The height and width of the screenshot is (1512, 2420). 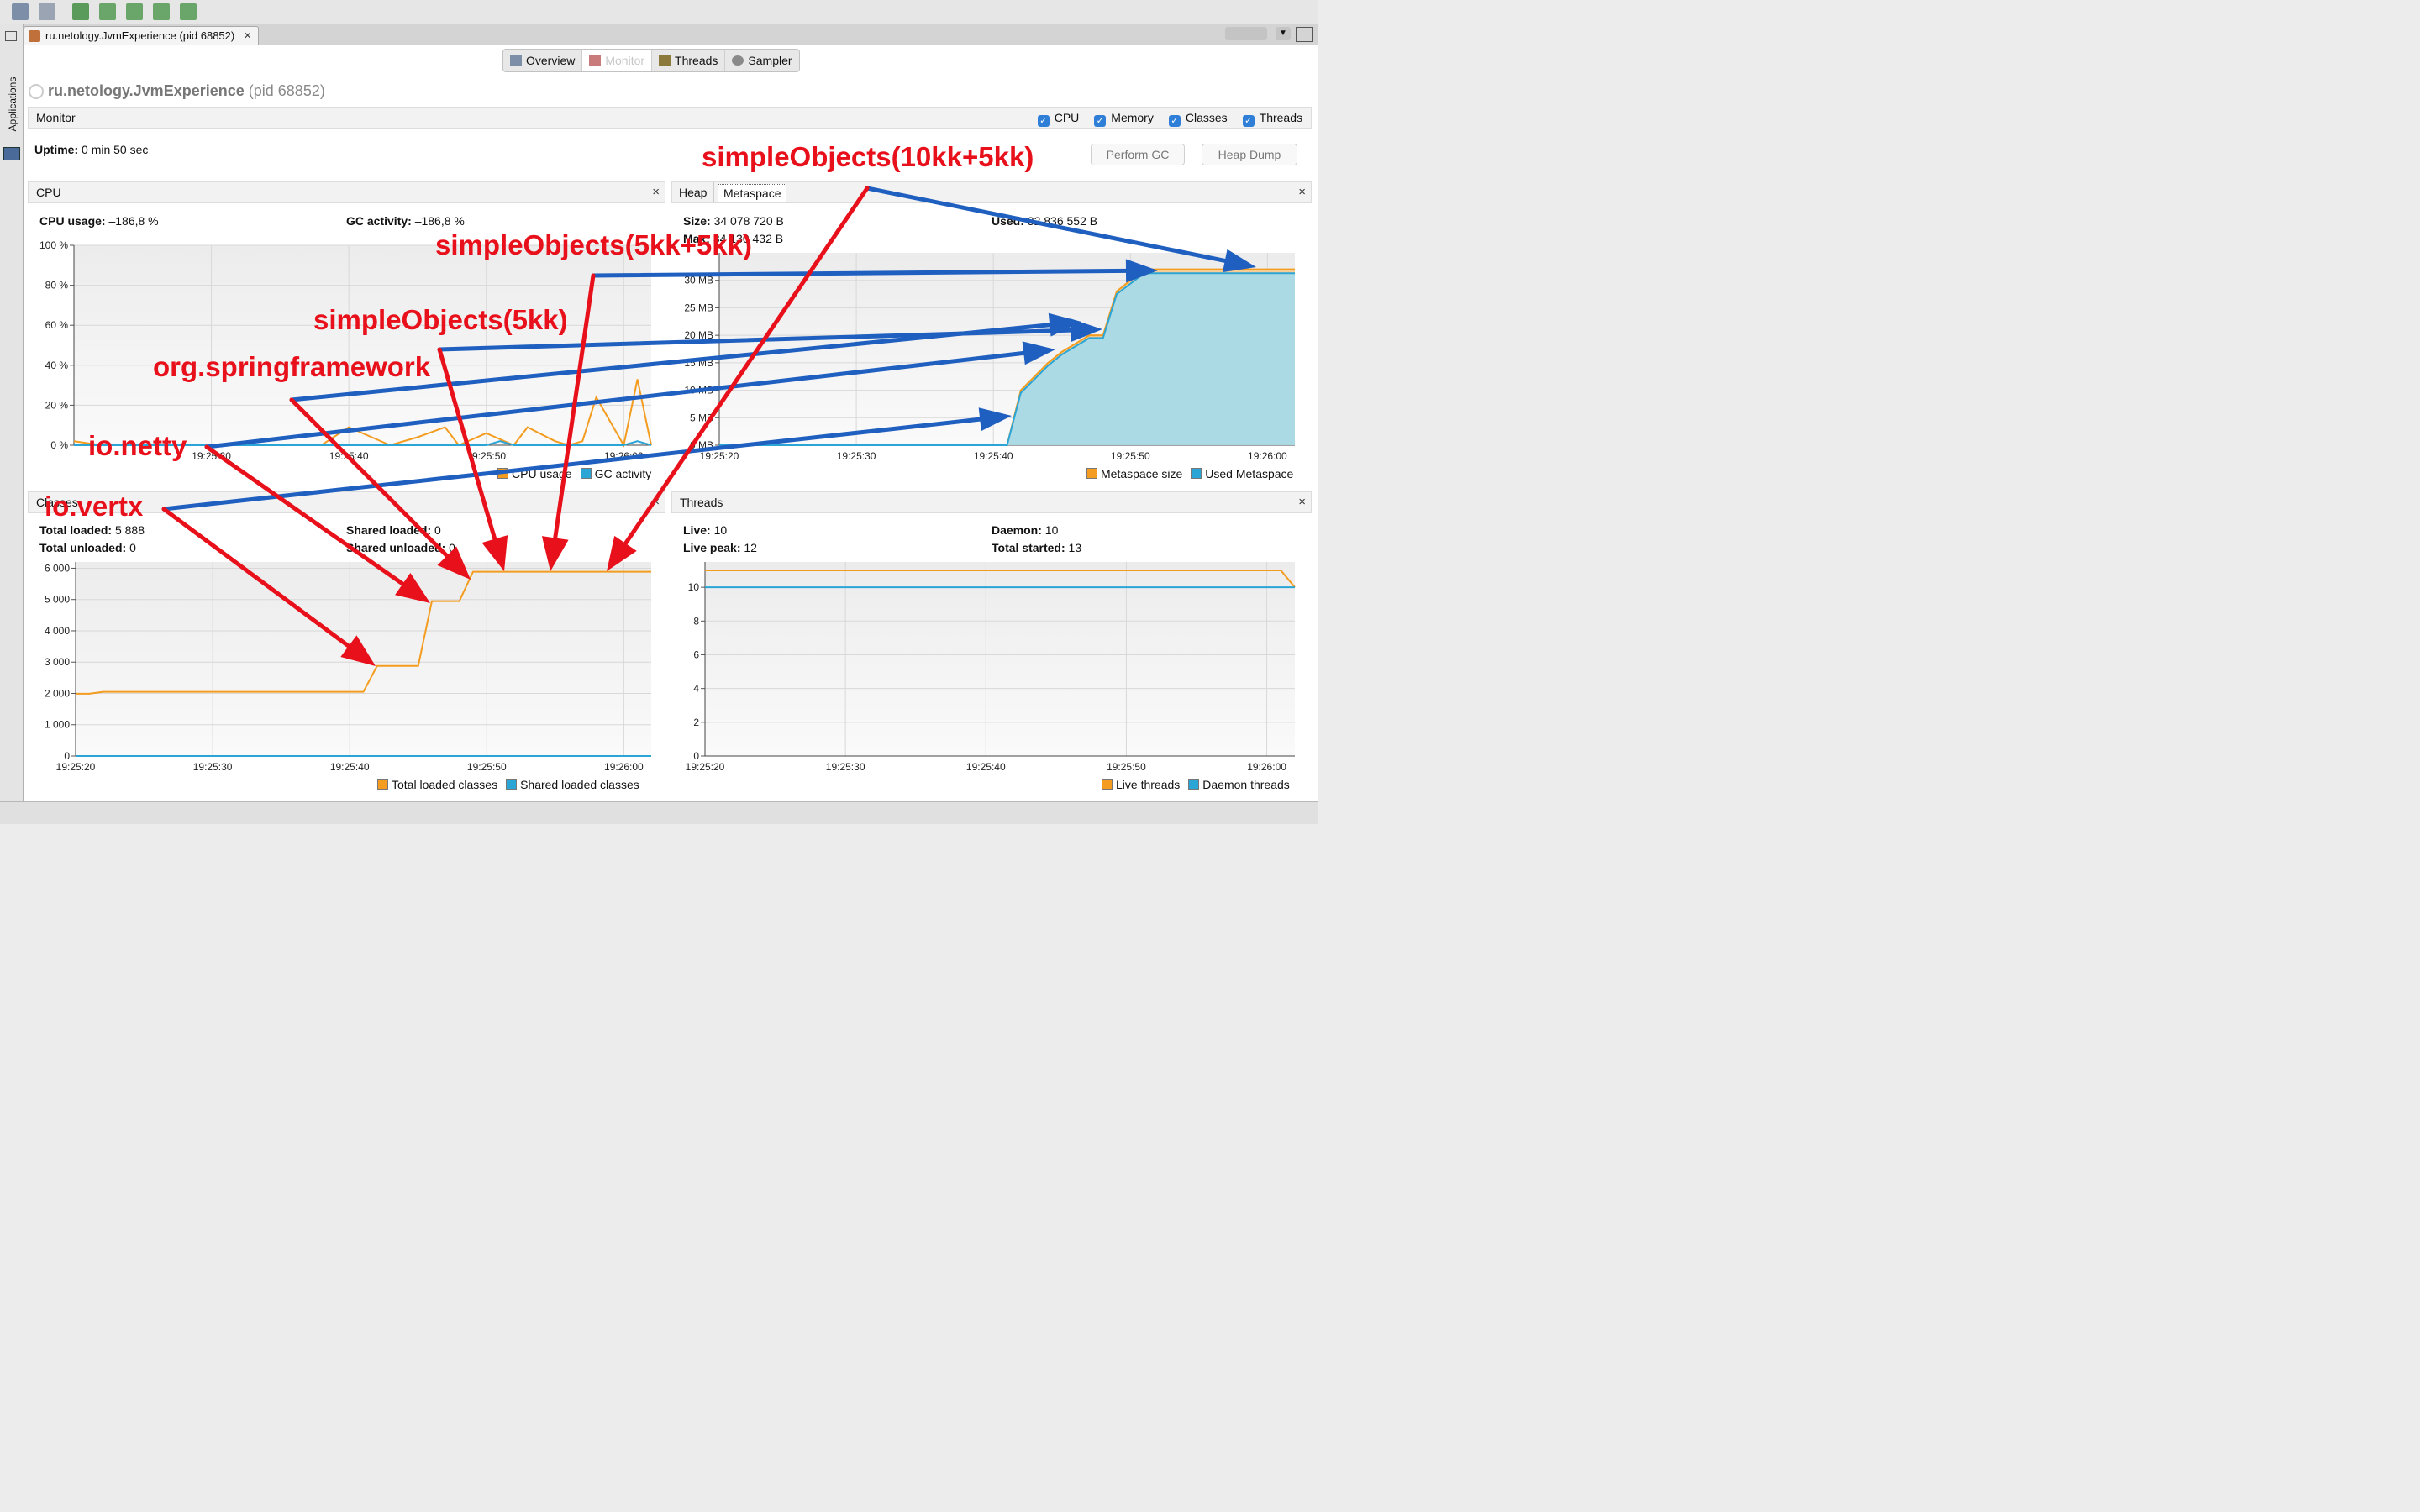 I want to click on y-tick-label: 80 %, so click(x=57, y=285).